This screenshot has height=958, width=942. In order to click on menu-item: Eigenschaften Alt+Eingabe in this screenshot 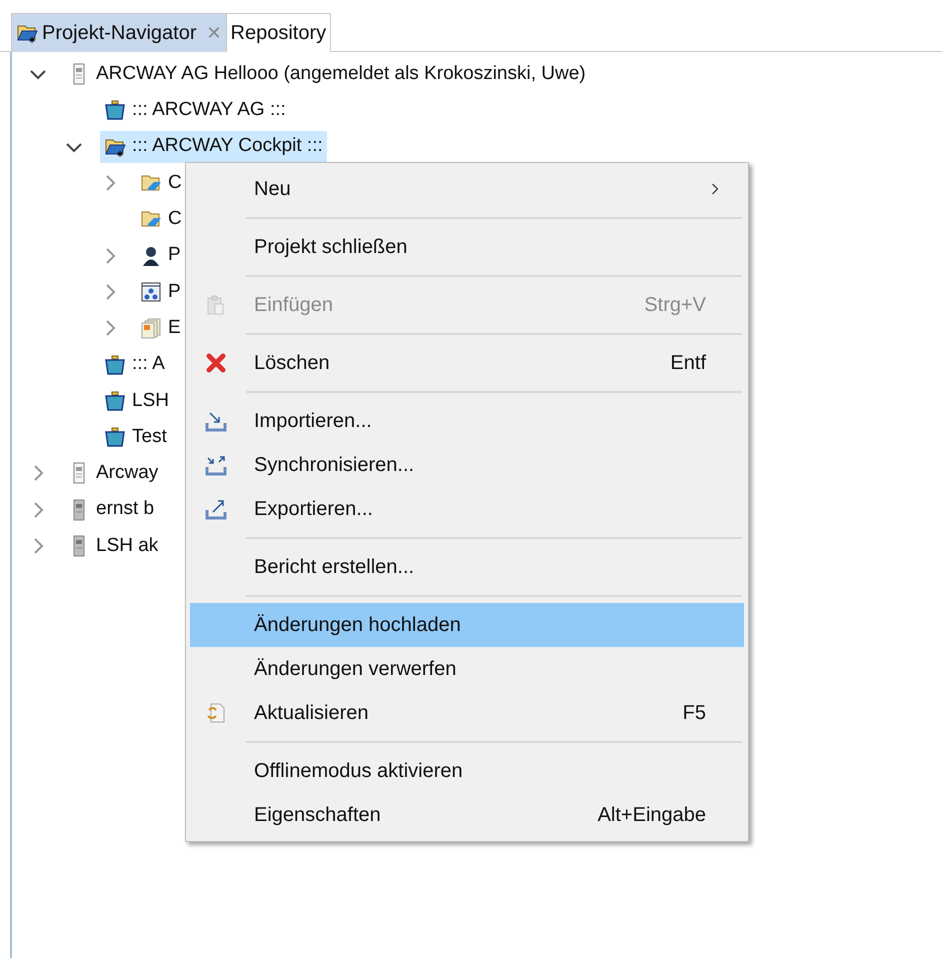, I will do `click(467, 815)`.